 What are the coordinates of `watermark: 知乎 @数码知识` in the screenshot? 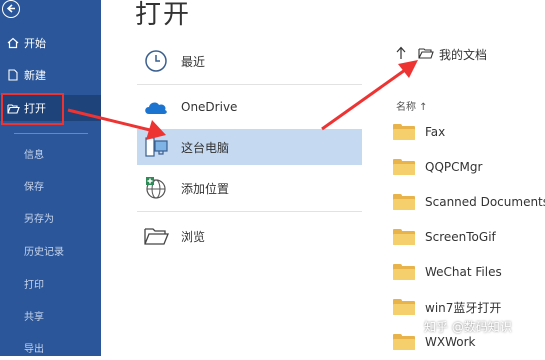 It's located at (468, 327).